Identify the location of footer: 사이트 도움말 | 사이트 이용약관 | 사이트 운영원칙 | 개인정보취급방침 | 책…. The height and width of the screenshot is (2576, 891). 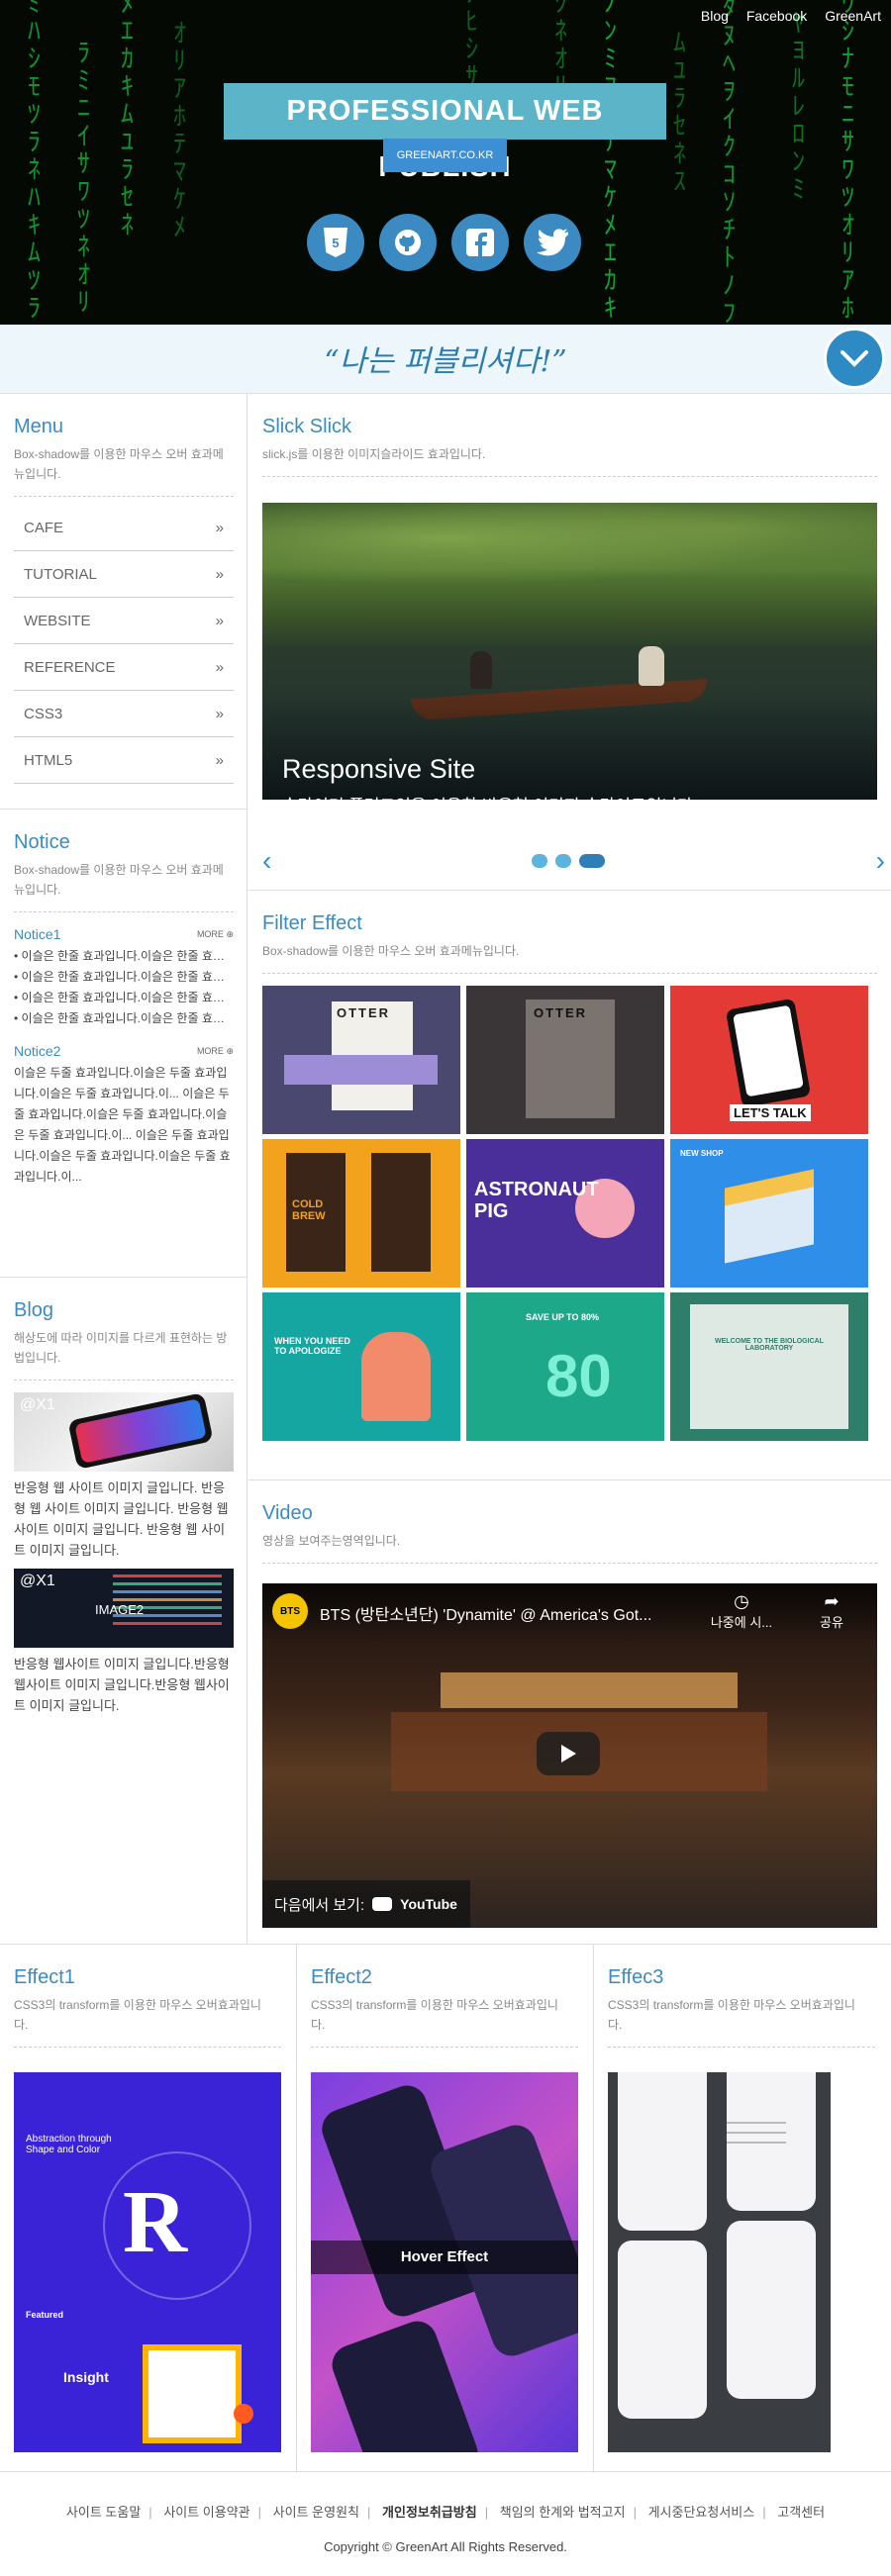
(446, 2524).